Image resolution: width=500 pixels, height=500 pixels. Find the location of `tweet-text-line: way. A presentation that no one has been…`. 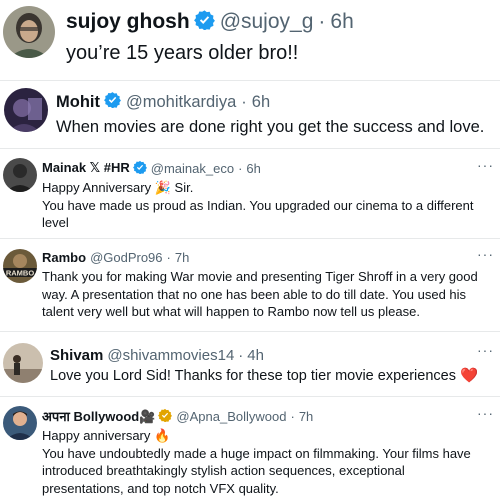

tweet-text-line: way. A presentation that no one has been… is located at coordinates (254, 294).